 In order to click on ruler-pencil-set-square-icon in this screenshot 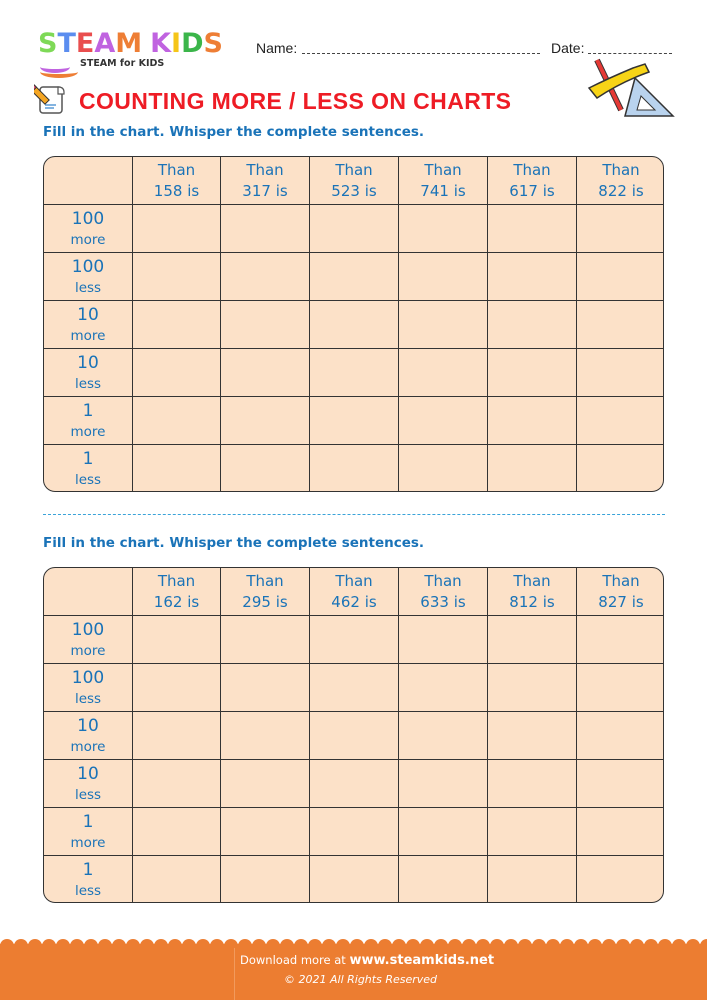, I will do `click(632, 89)`.